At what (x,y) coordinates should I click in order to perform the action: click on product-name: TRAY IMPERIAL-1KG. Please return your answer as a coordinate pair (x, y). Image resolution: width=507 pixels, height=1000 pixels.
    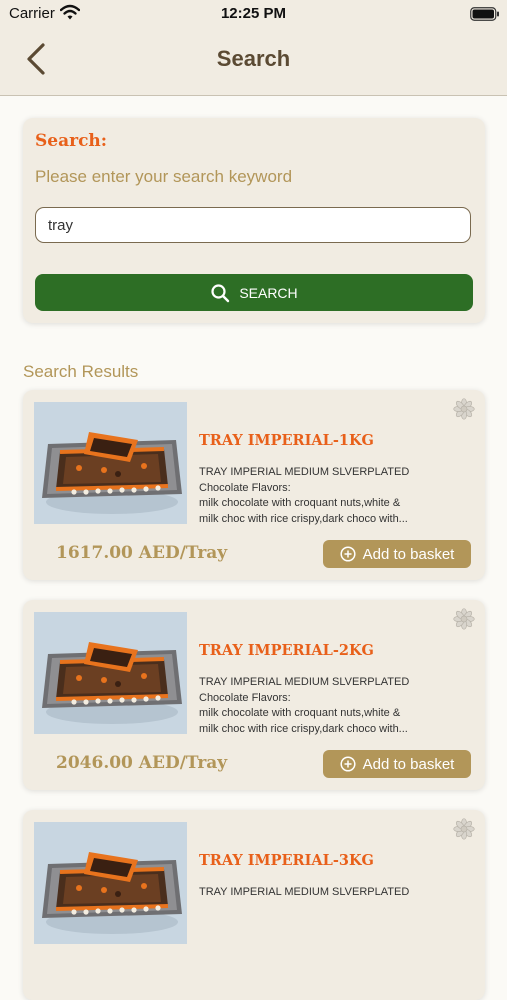
    Looking at the image, I should click on (286, 440).